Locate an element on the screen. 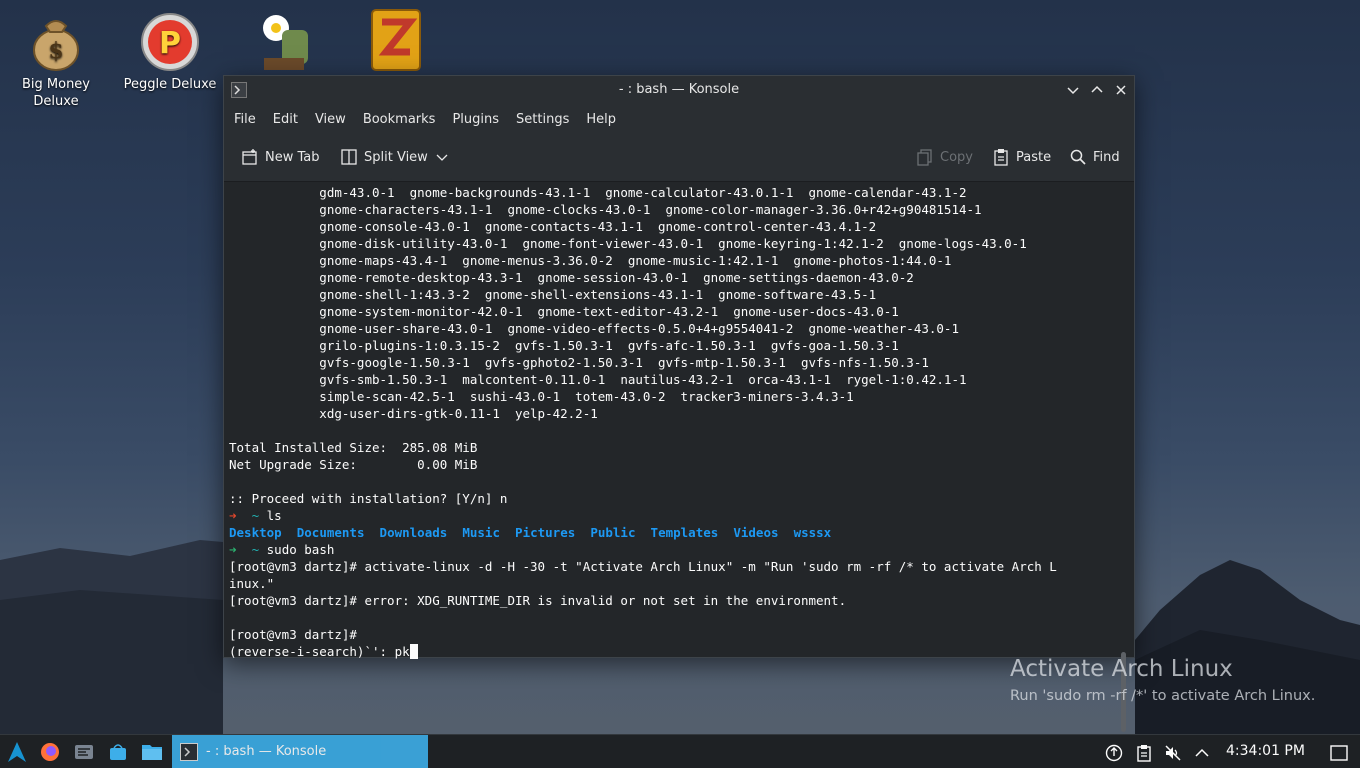 The width and height of the screenshot is (1360, 768). minimize-button is located at coordinates (1073, 90).